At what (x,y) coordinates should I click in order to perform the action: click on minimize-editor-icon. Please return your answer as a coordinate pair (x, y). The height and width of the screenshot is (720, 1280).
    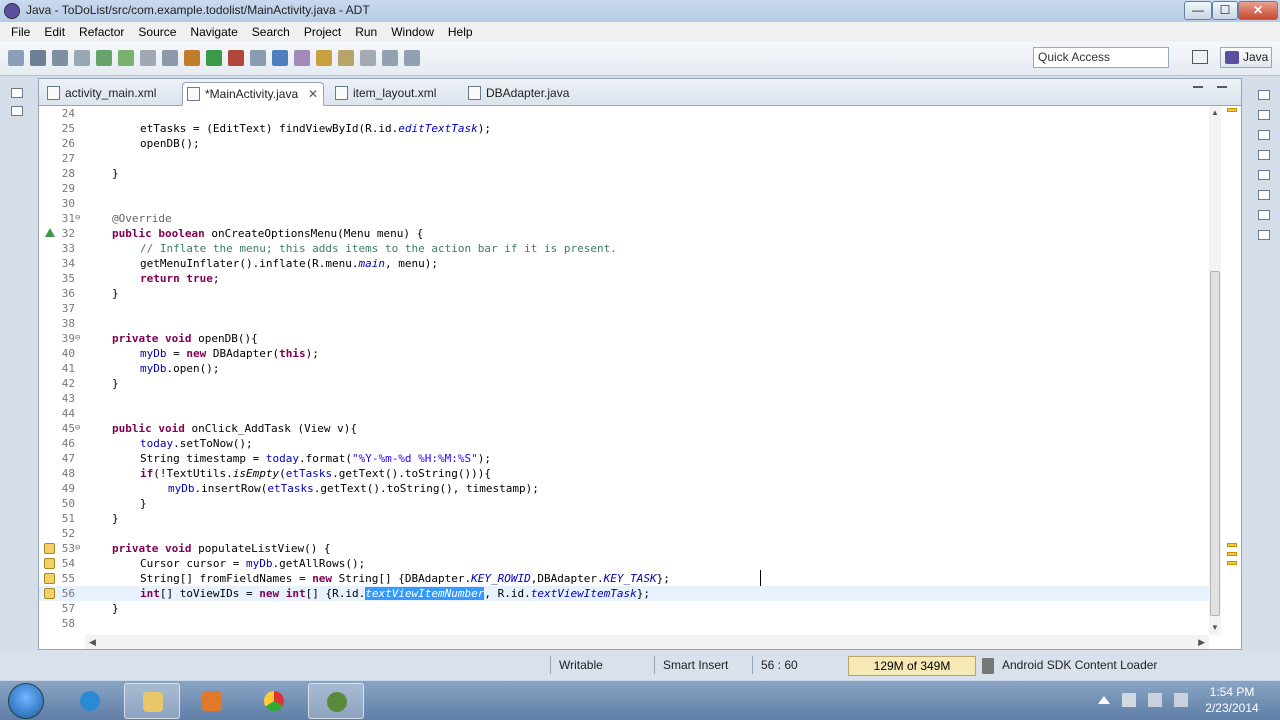
    Looking at the image, I should click on (1198, 90).